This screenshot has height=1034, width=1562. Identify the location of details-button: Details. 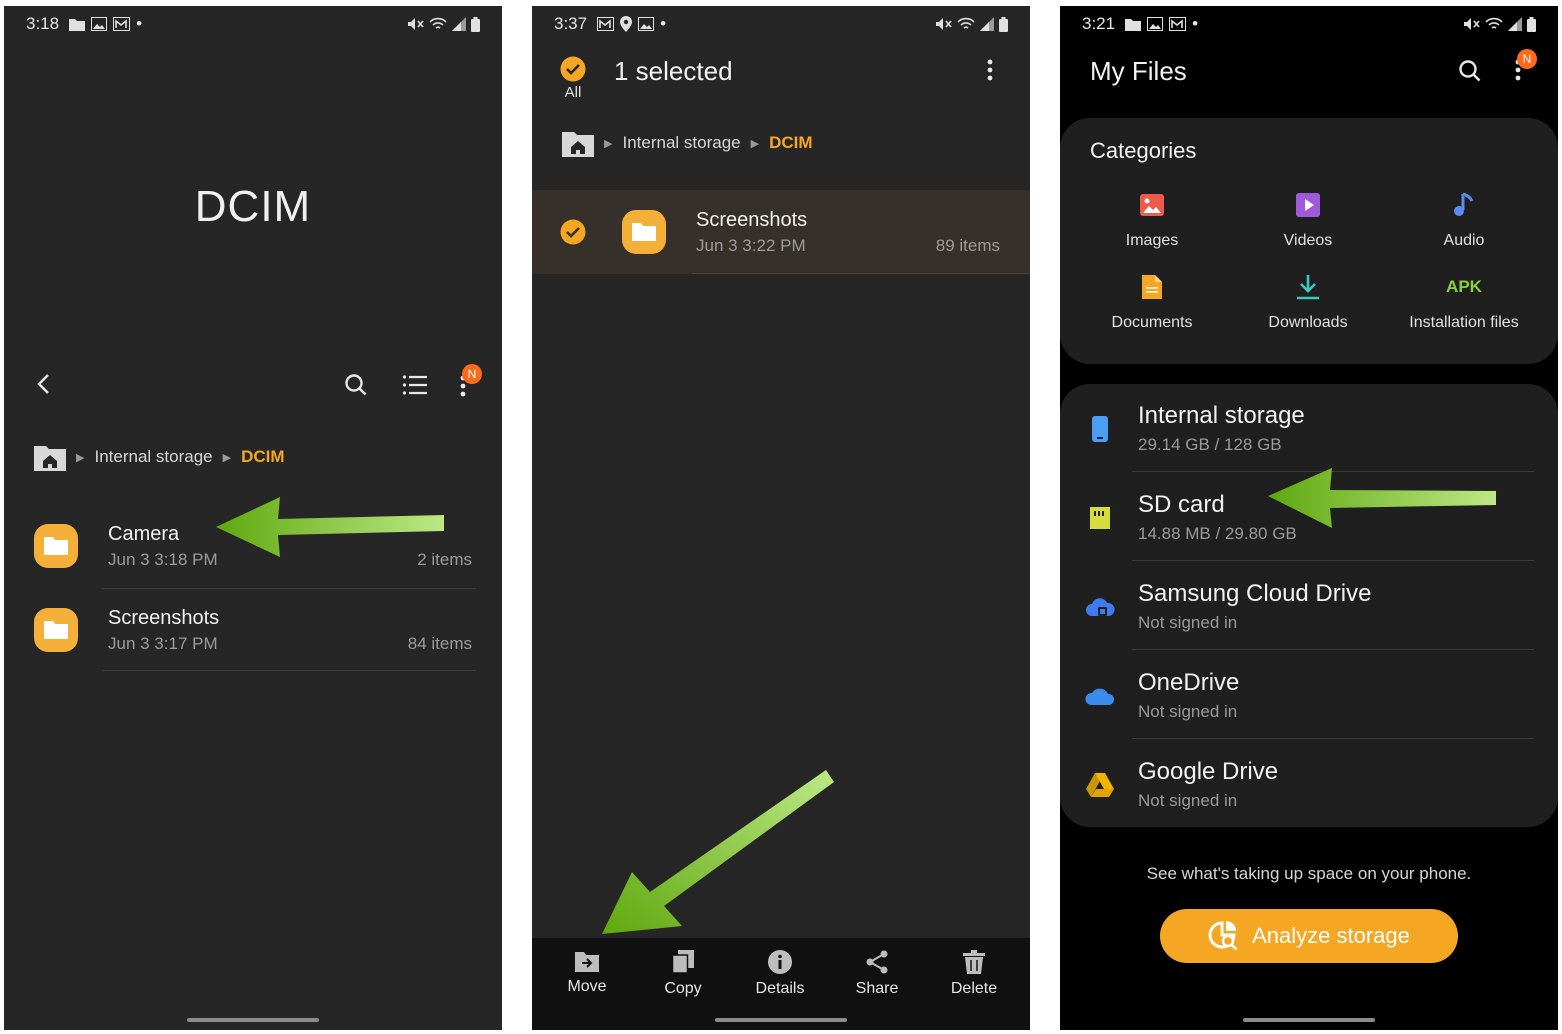
(780, 974).